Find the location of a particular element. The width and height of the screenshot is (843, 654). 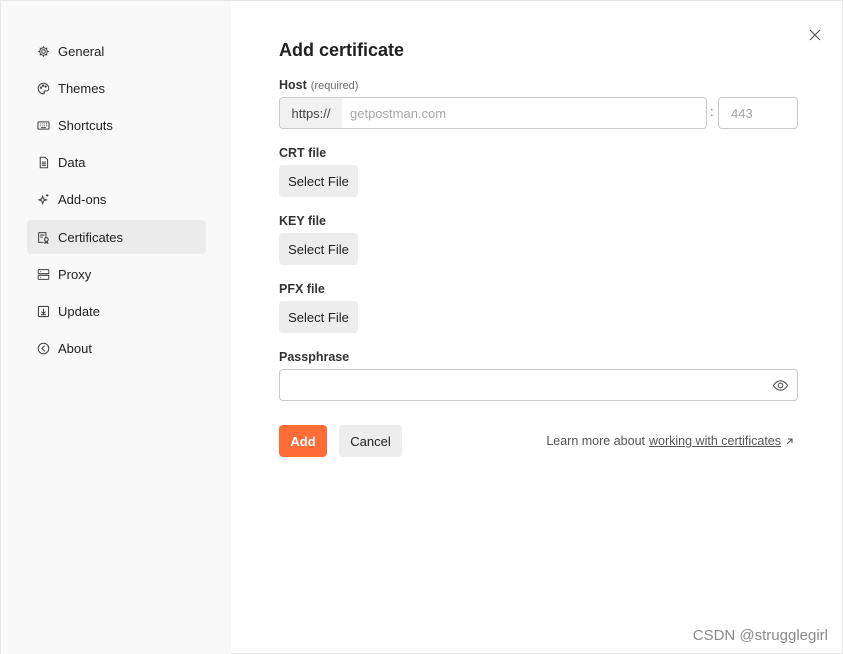

learn-more-prefix: Learn more about is located at coordinates (595, 441).